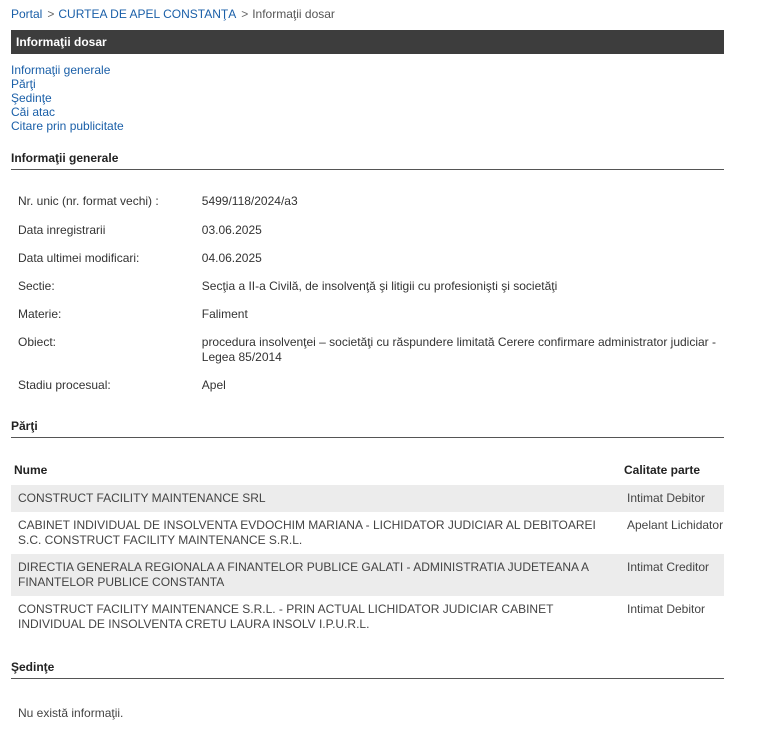  What do you see at coordinates (662, 470) in the screenshot?
I see `column-header-calitate: Calitate parte` at bounding box center [662, 470].